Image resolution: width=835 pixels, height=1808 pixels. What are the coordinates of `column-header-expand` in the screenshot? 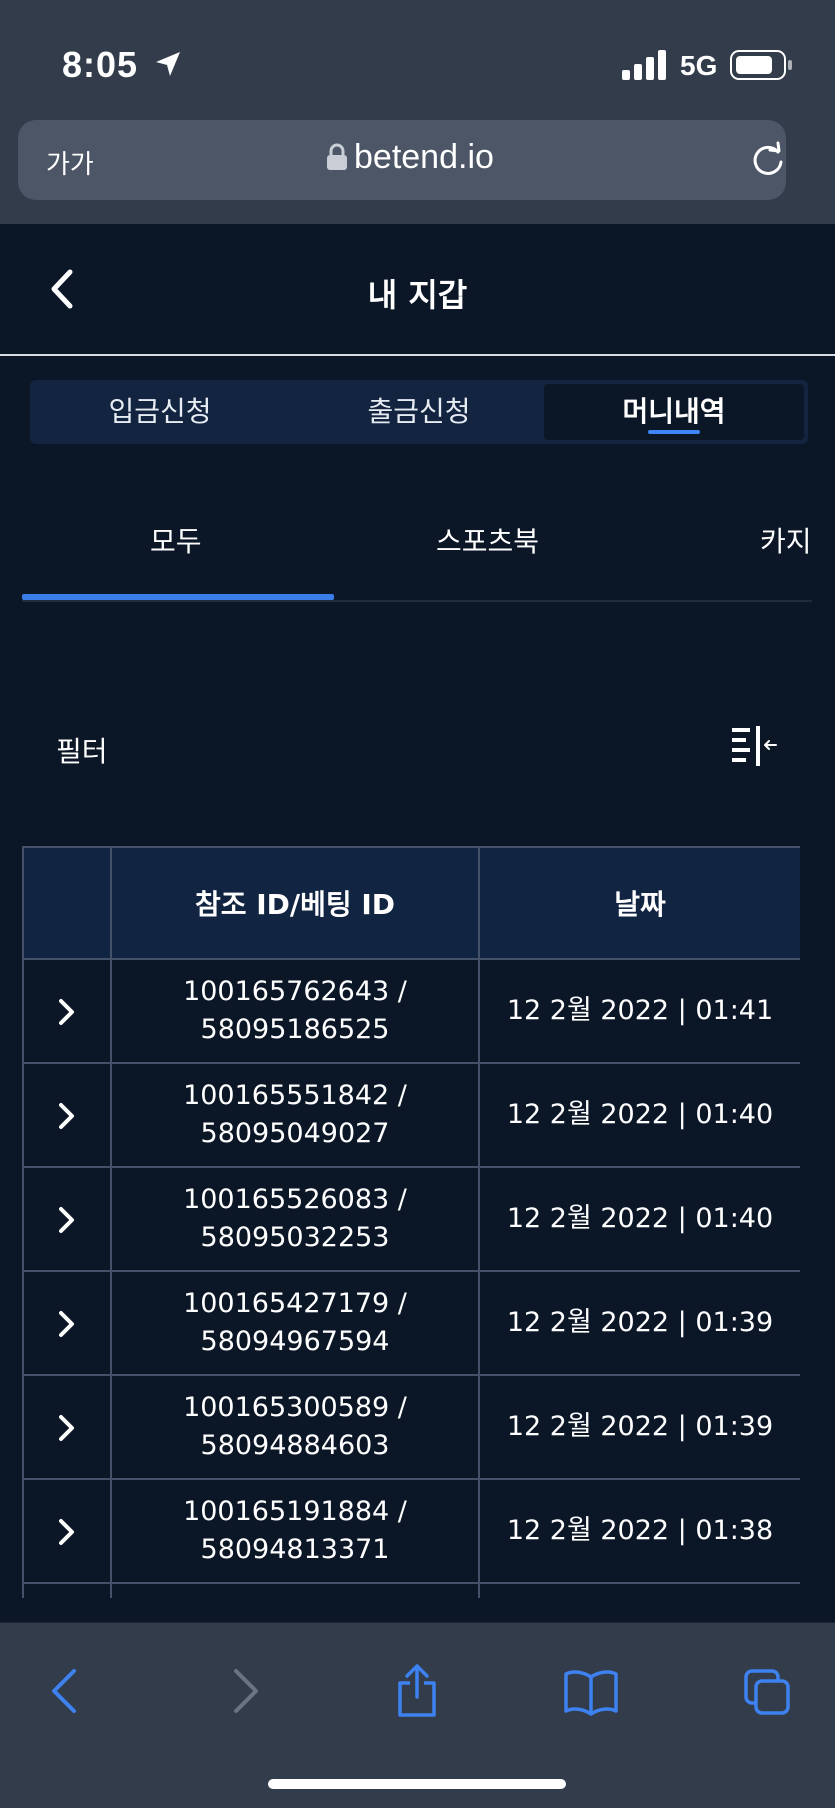 It's located at (67, 903).